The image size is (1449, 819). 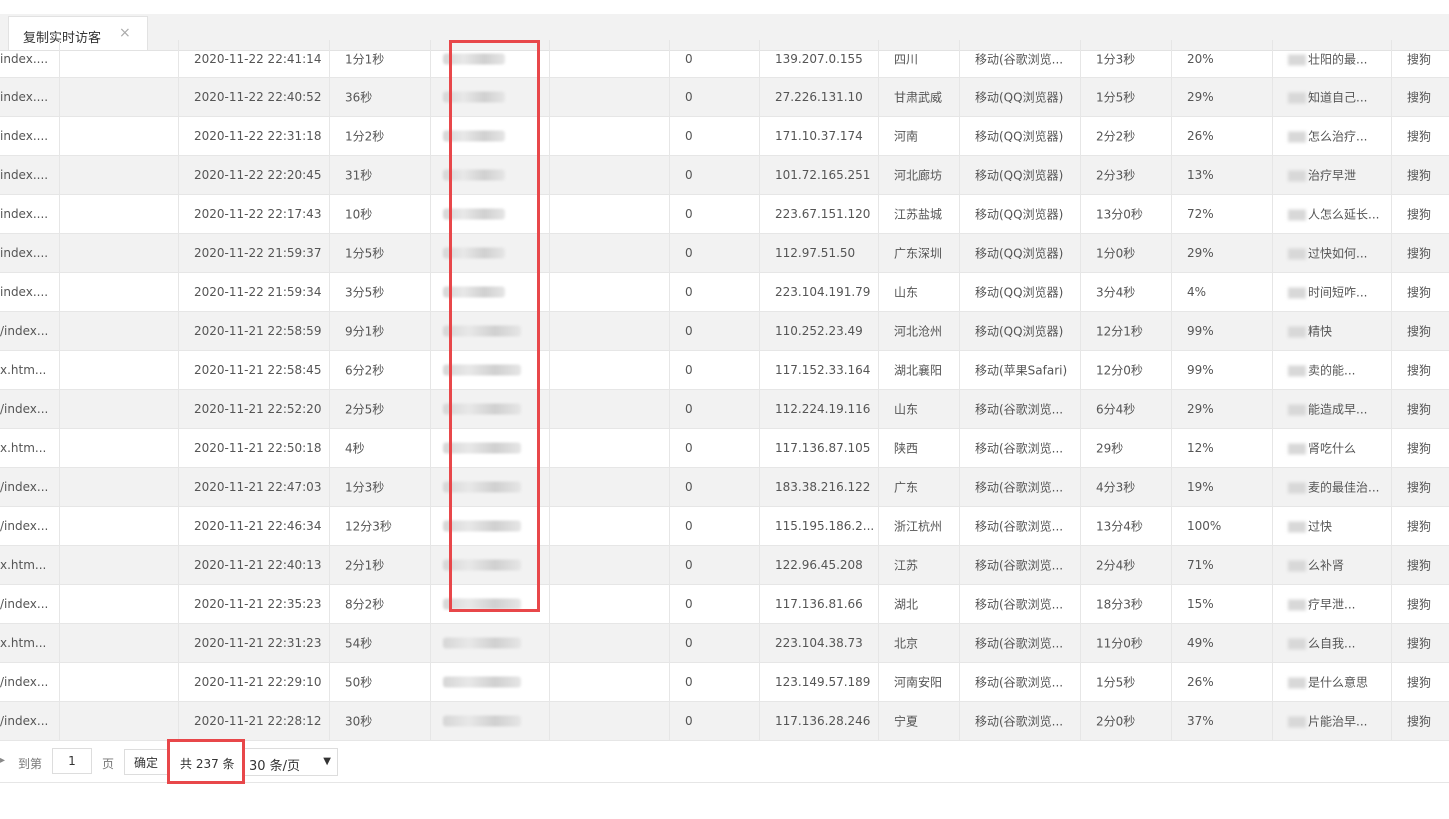 What do you see at coordinates (1200, 565) in the screenshot?
I see `rate-cell-text: 71%` at bounding box center [1200, 565].